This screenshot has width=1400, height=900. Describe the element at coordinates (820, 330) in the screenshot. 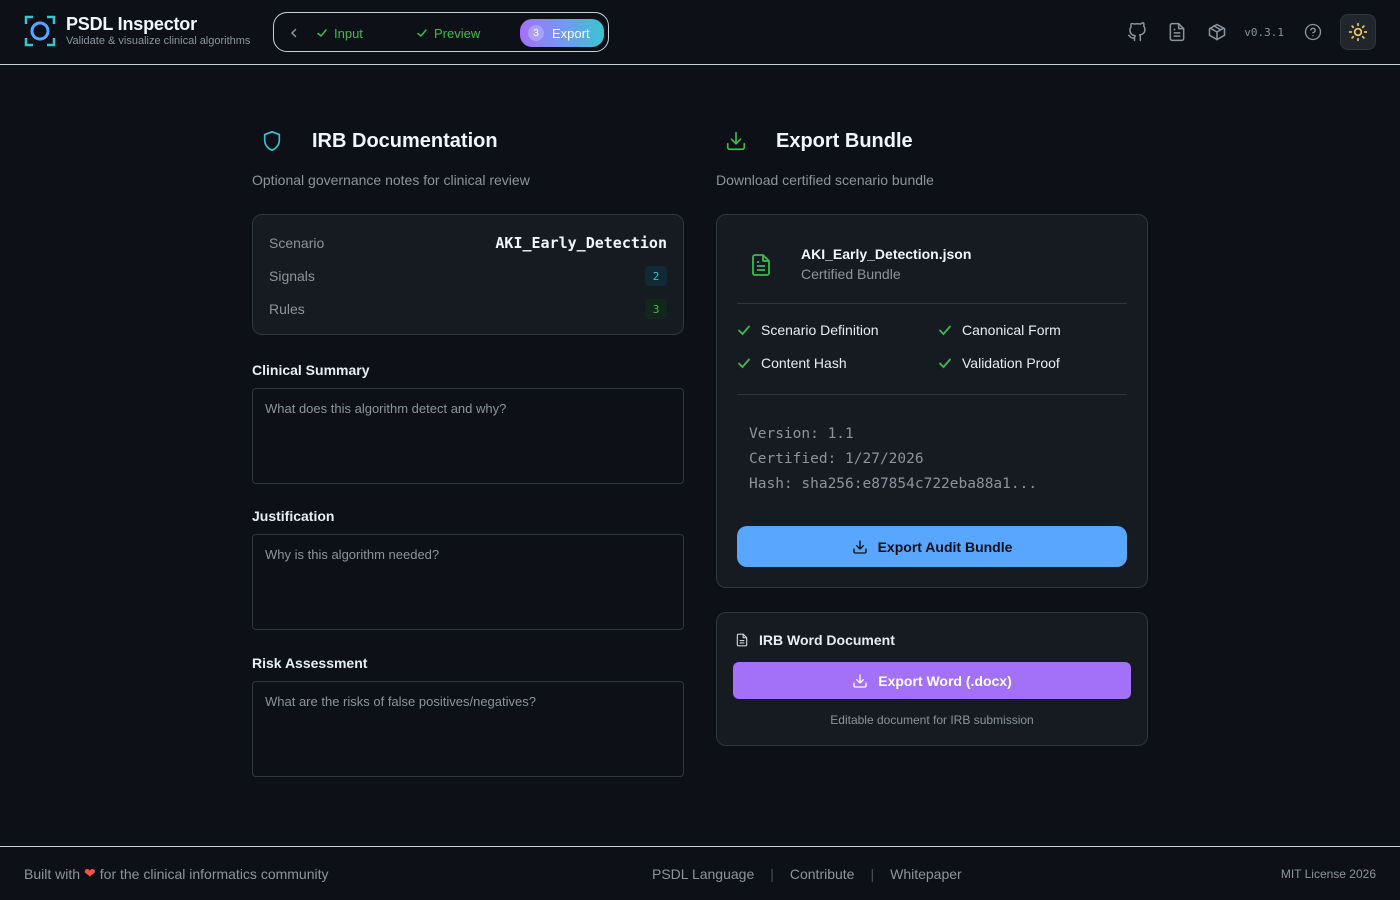

I see `check-label: Scenario Definition` at that location.